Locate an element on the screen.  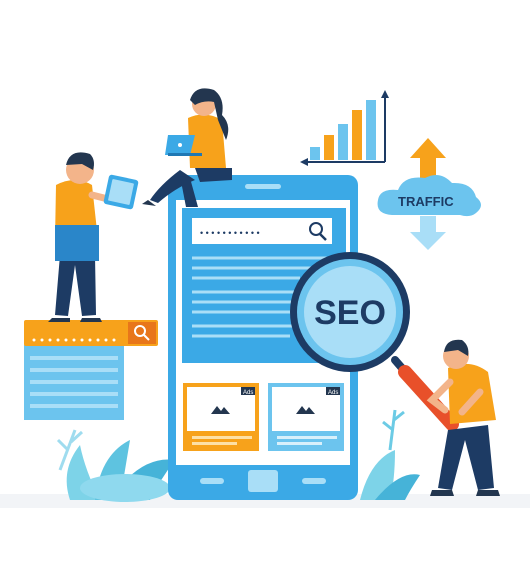
search-placeholder: • • • • • • • • • • • is located at coordinates (230, 233).